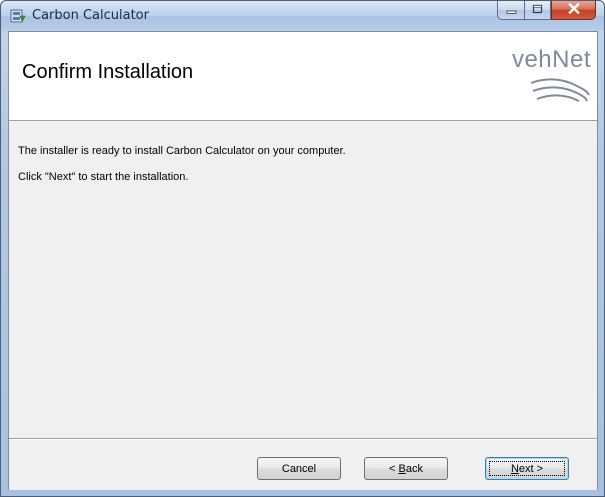  Describe the element at coordinates (551, 59) in the screenshot. I see `logo-text: vehNet` at that location.